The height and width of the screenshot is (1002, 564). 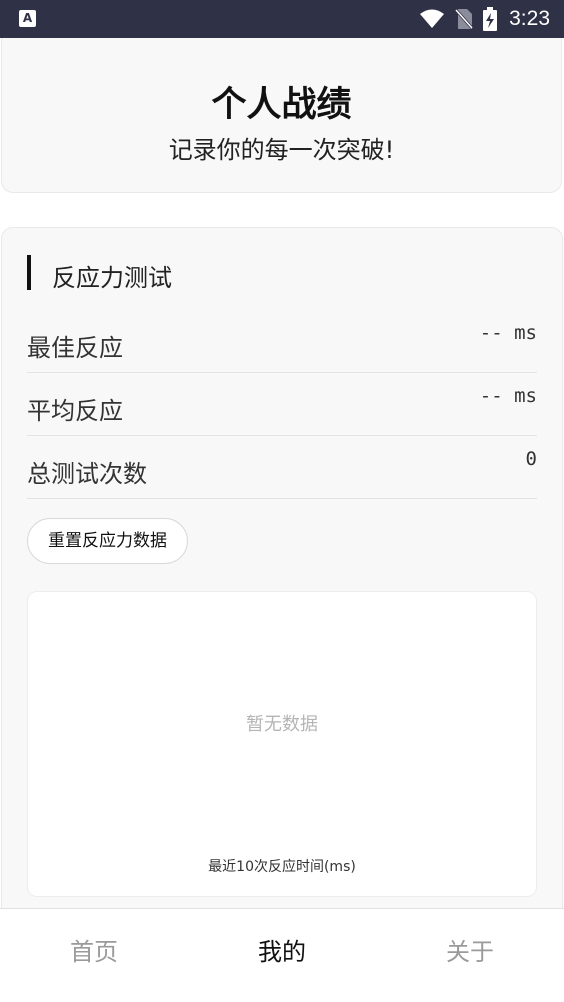 What do you see at coordinates (432, 18) in the screenshot?
I see `wifi-icon` at bounding box center [432, 18].